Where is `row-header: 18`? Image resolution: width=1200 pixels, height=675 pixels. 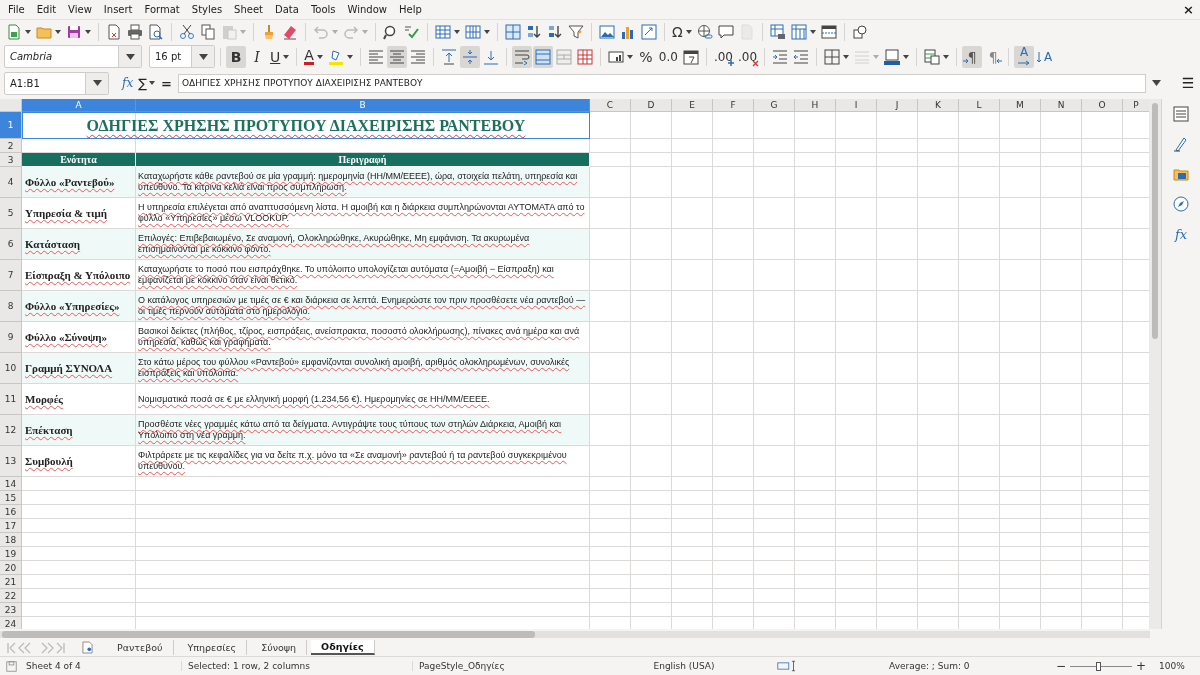 row-header: 18 is located at coordinates (11, 540).